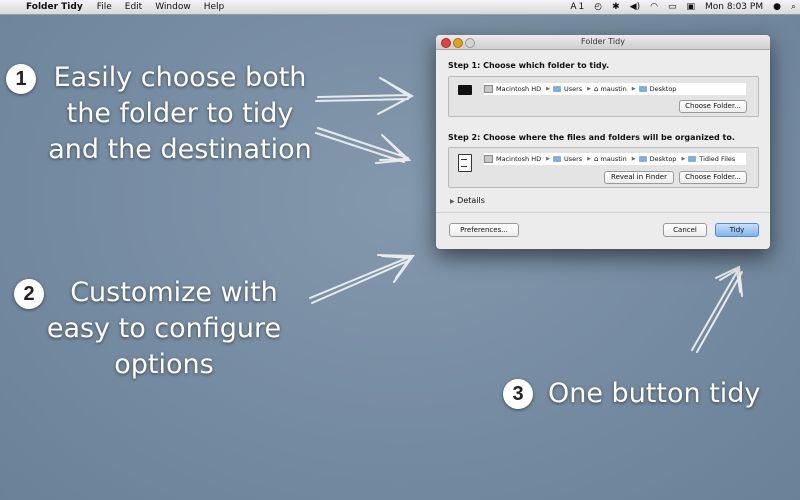 The image size is (800, 500). Describe the element at coordinates (21, 79) in the screenshot. I see `callout-number-1: 1` at that location.